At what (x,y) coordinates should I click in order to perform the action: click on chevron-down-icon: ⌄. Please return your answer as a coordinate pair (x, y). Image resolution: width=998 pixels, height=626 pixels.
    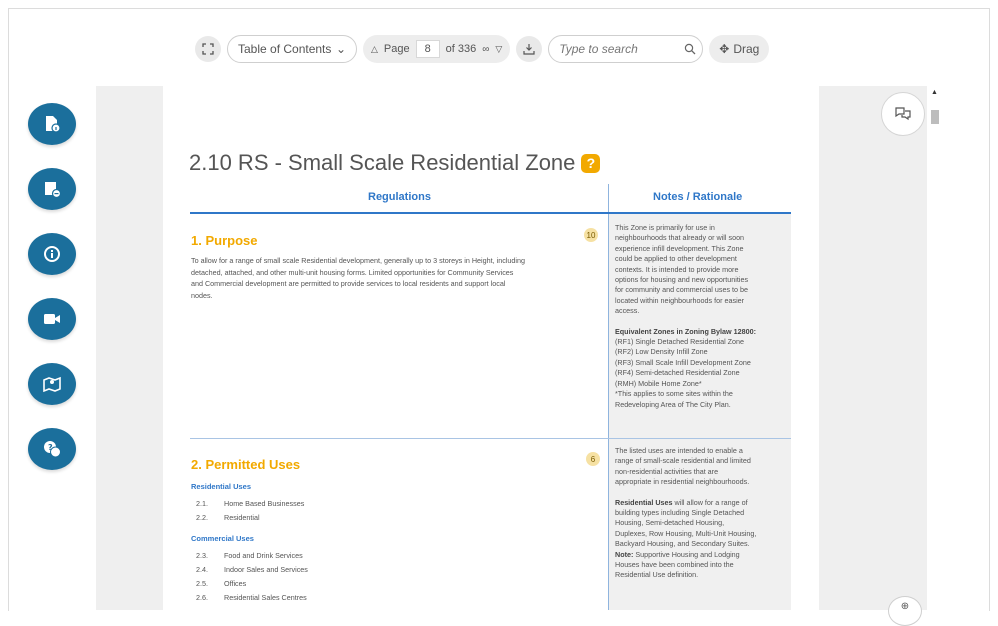
    Looking at the image, I should click on (340, 49).